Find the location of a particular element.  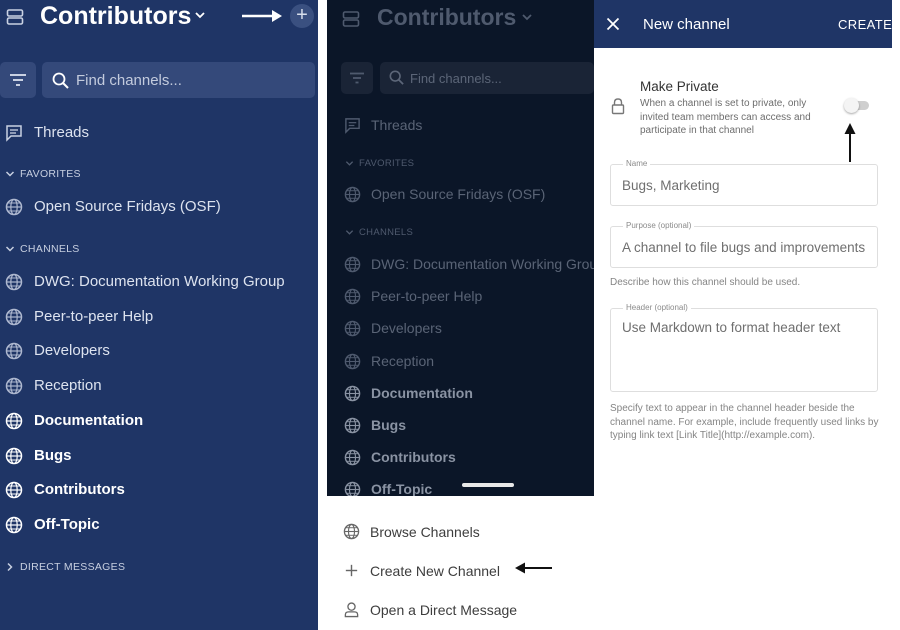

close-icon is located at coordinates (613, 24).